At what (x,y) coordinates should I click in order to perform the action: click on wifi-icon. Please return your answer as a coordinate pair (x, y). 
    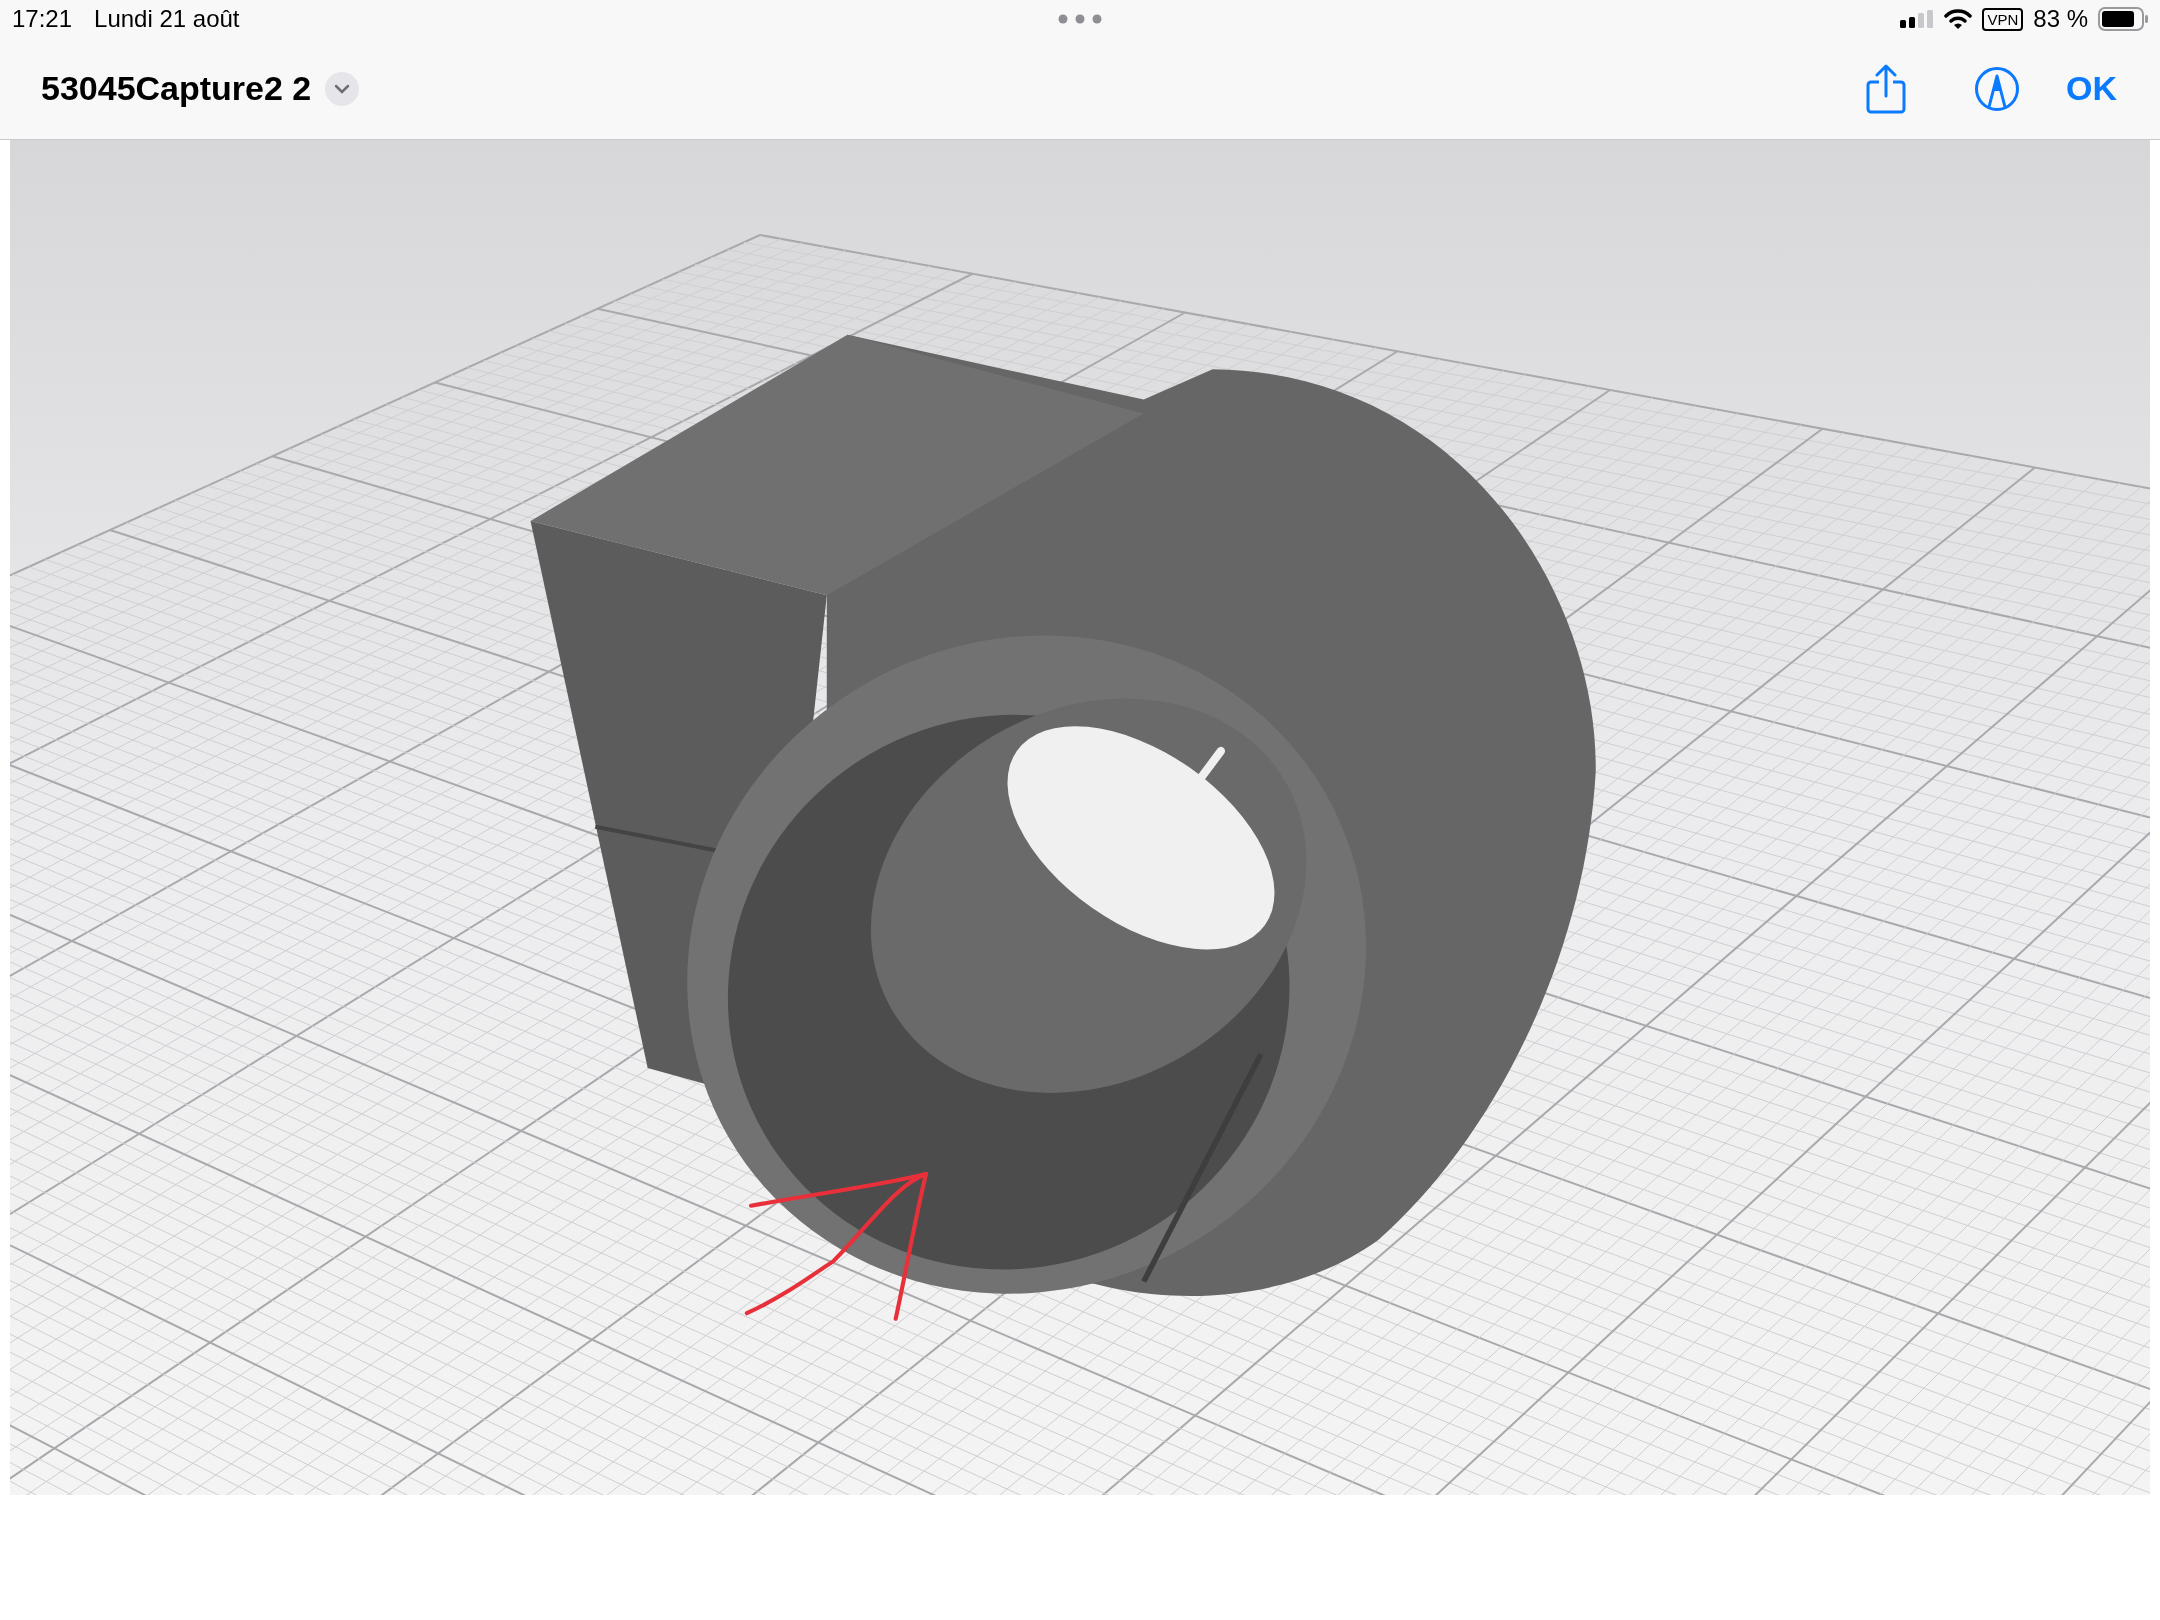
    Looking at the image, I should click on (1958, 19).